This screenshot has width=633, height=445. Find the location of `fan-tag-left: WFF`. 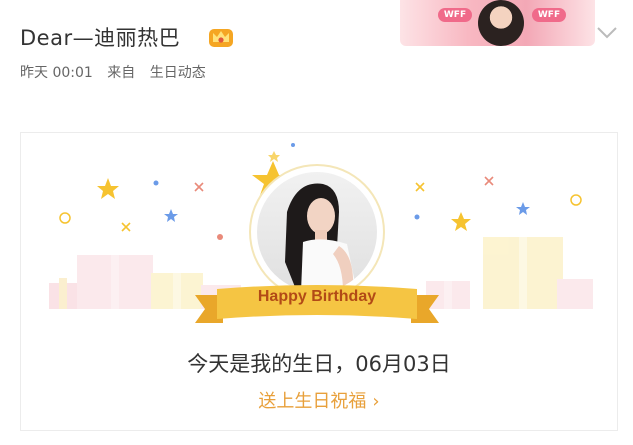

fan-tag-left: WFF is located at coordinates (455, 15).